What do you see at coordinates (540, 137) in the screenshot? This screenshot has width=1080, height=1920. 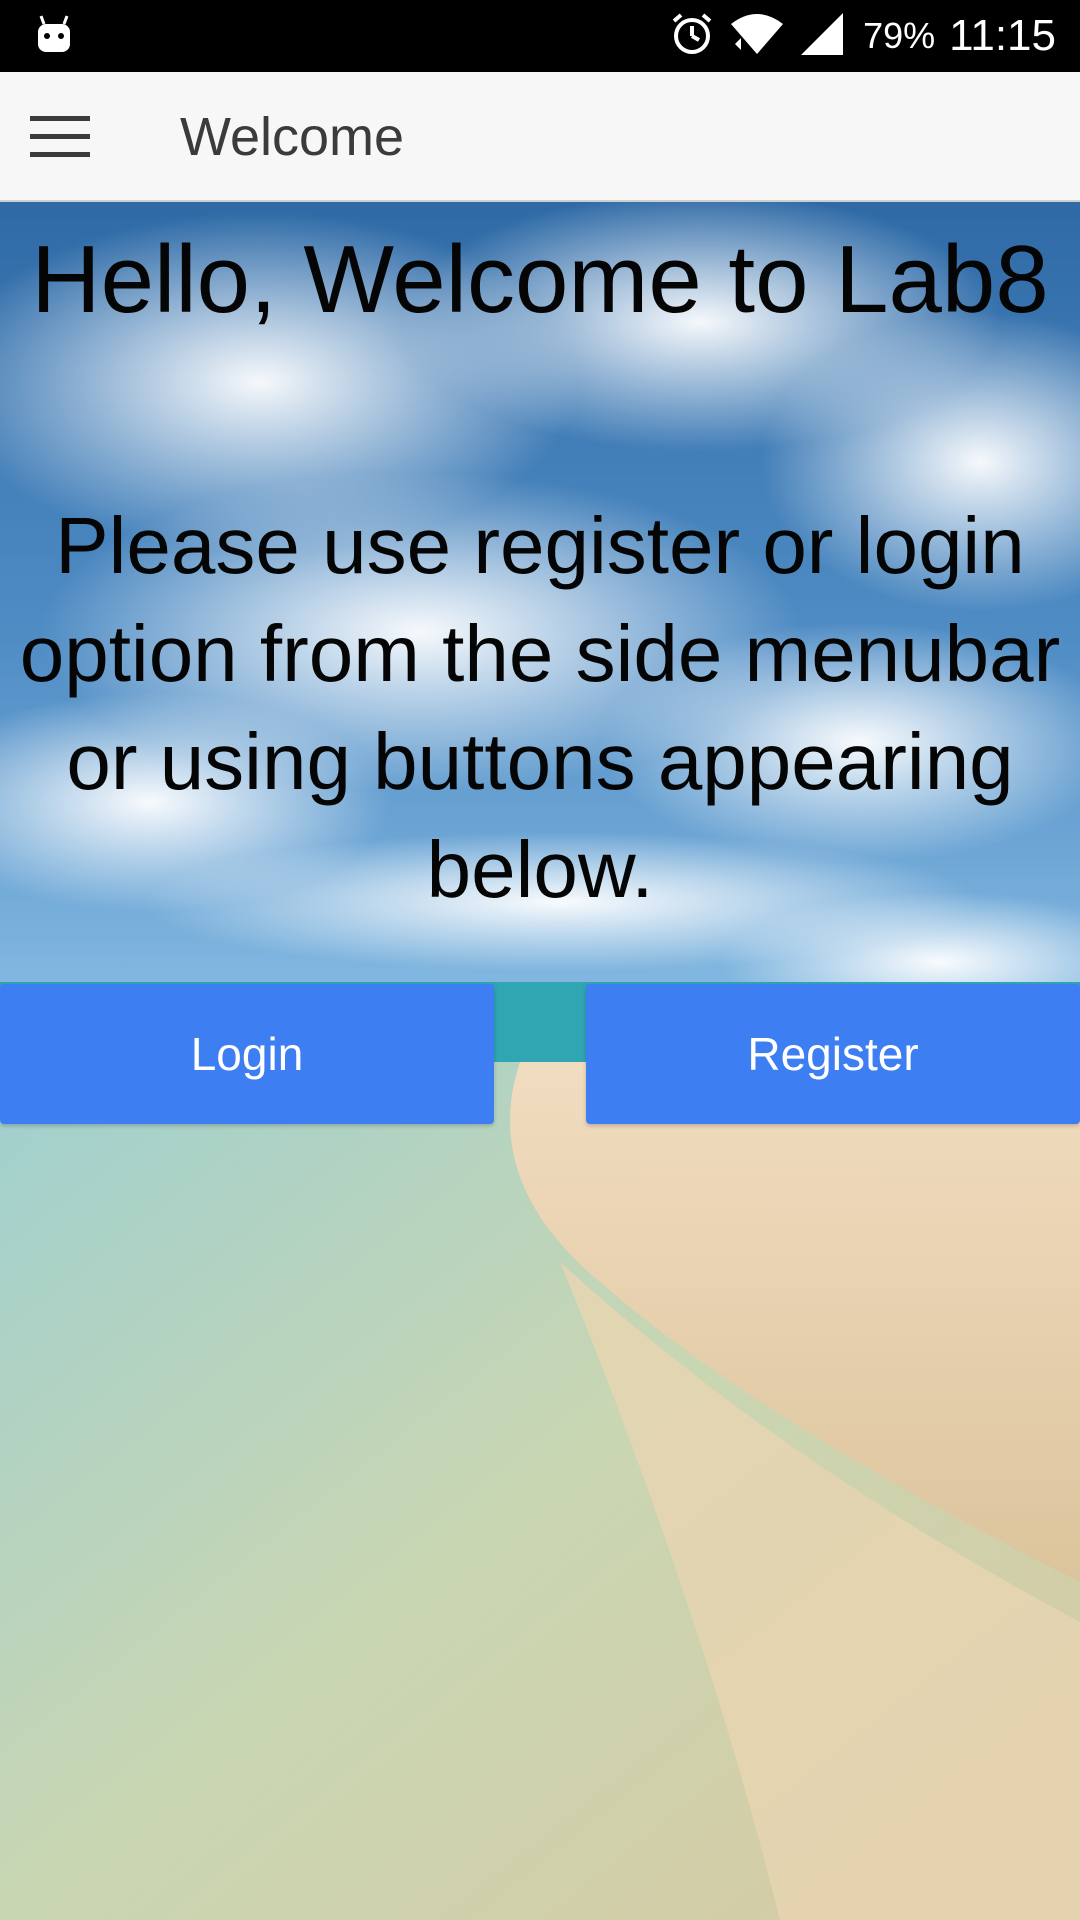 I see `app-bar: Welcome` at bounding box center [540, 137].